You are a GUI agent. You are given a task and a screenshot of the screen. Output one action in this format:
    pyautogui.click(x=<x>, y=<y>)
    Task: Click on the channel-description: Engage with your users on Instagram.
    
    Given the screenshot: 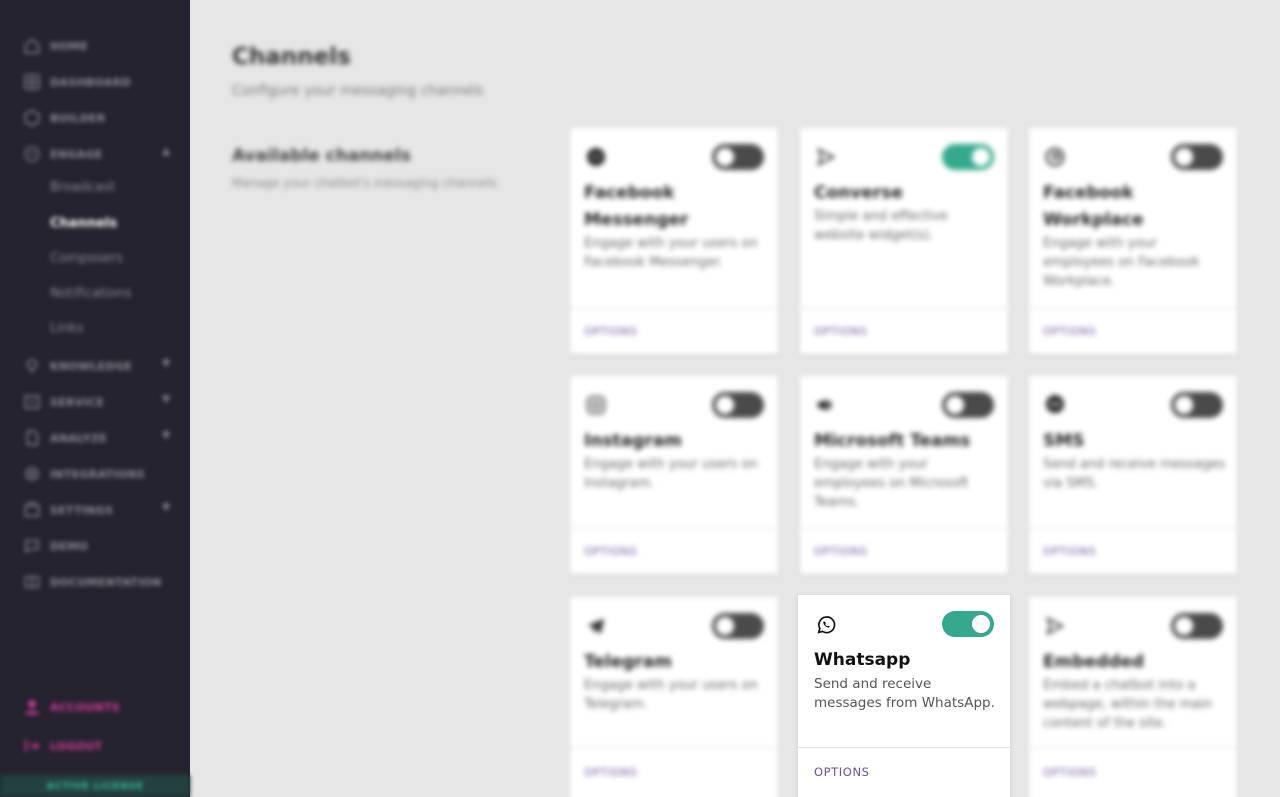 What is the action you would take?
    pyautogui.click(x=671, y=474)
    